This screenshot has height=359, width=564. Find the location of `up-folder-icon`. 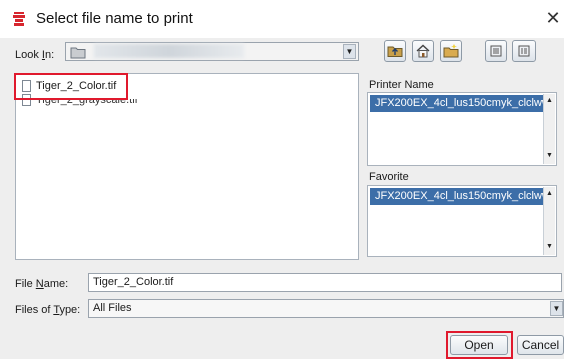

up-folder-icon is located at coordinates (395, 51).